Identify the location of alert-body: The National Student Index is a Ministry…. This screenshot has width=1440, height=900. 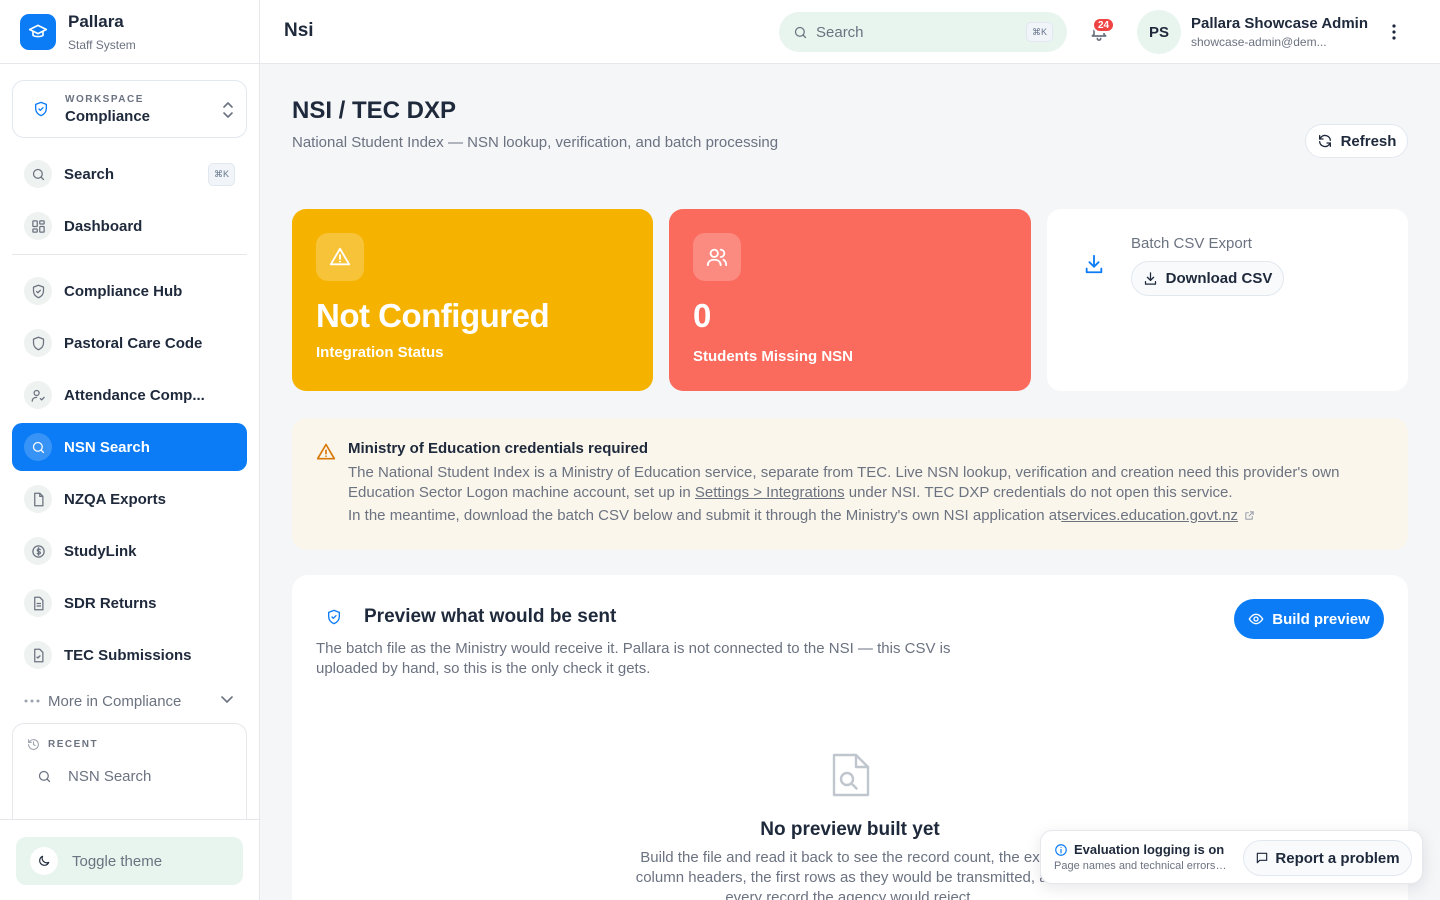
(868, 483).